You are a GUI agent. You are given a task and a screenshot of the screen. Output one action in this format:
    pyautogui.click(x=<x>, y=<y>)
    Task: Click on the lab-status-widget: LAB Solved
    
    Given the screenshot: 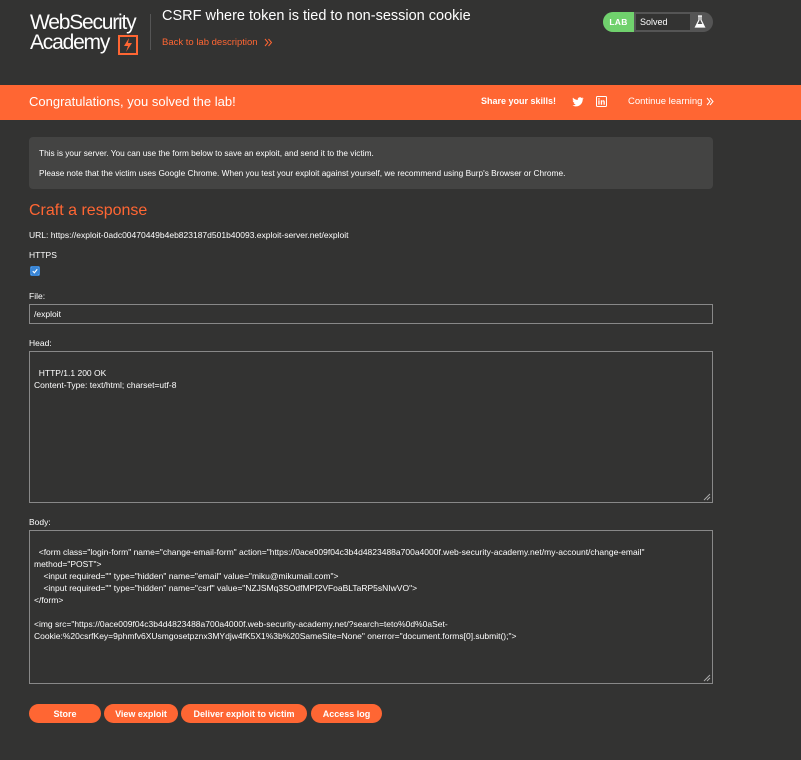 What is the action you would take?
    pyautogui.click(x=658, y=22)
    